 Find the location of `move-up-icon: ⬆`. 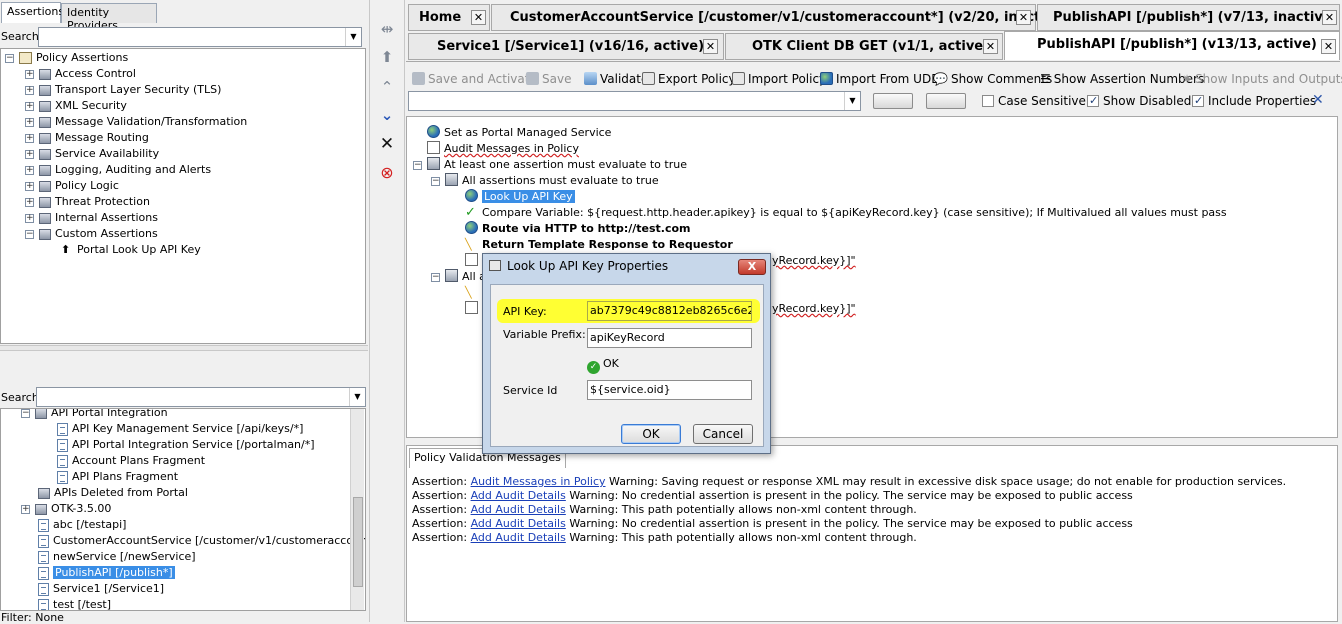

move-up-icon: ⬆ is located at coordinates (387, 57).